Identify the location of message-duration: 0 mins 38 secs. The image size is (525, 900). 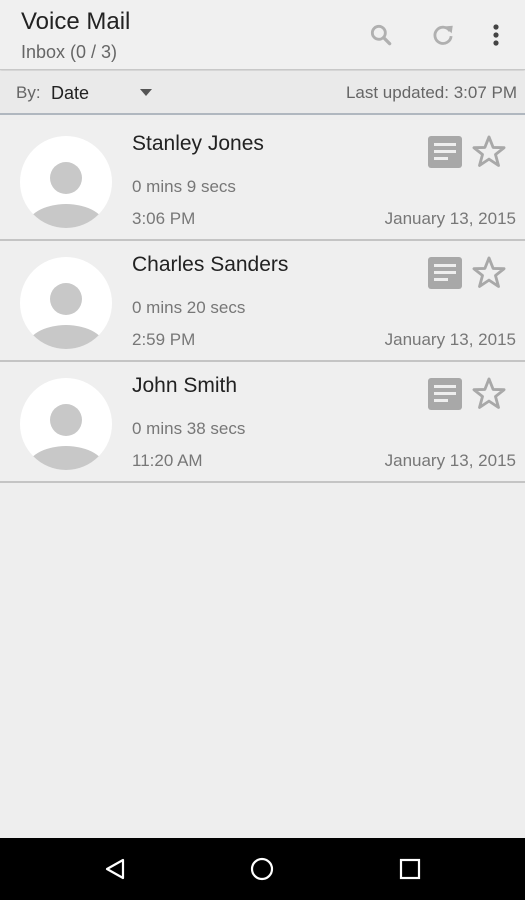
(189, 428).